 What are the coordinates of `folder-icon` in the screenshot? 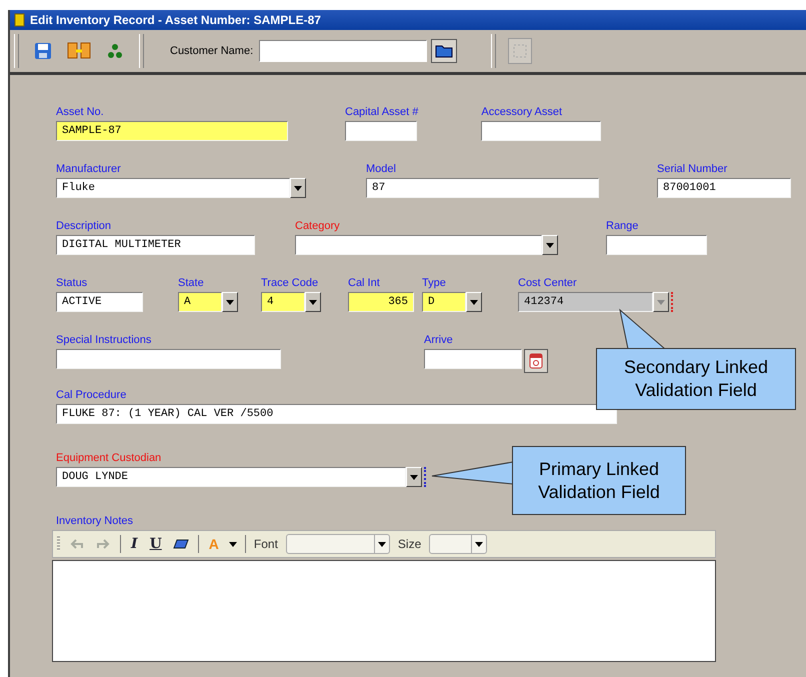 It's located at (444, 51).